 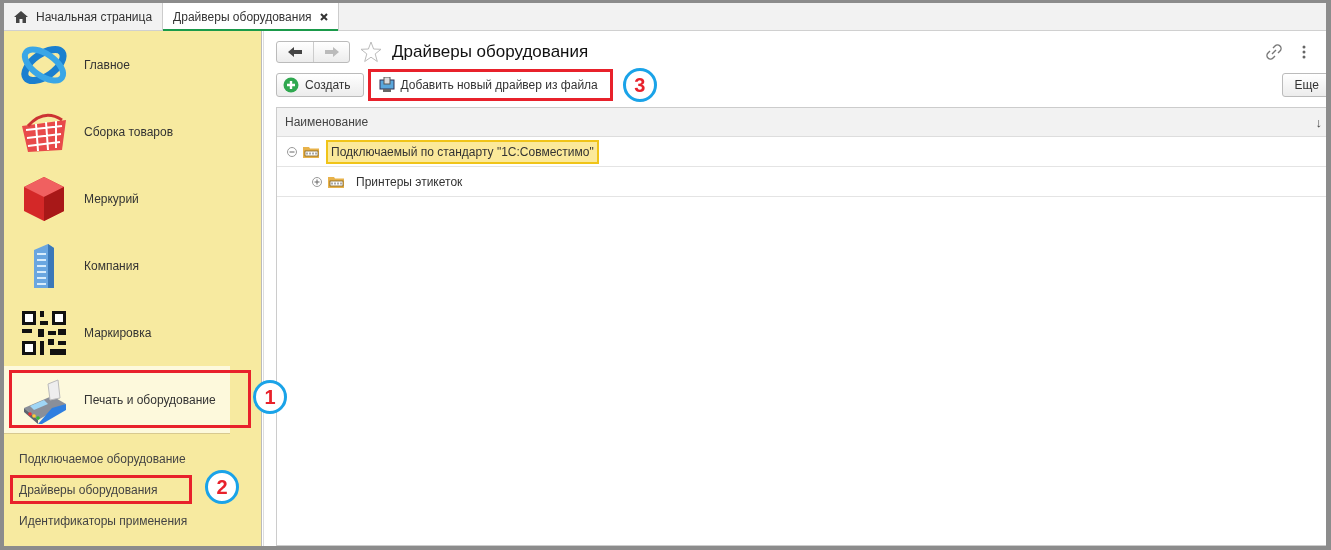 I want to click on window-title: Драйверы оборудования, so click(x=490, y=52).